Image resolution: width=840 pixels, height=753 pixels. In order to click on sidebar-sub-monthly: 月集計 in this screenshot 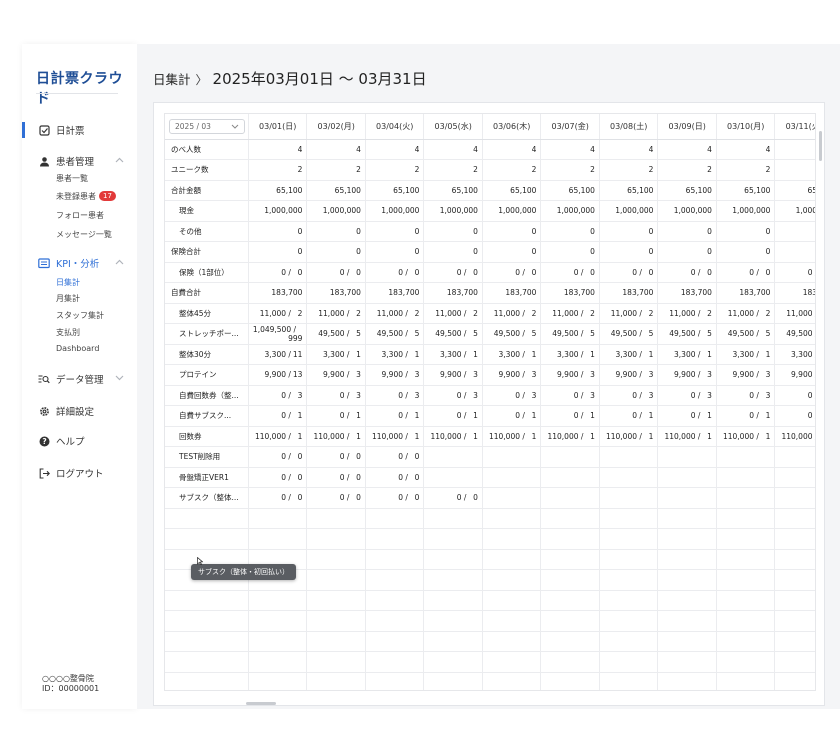, I will do `click(68, 298)`.